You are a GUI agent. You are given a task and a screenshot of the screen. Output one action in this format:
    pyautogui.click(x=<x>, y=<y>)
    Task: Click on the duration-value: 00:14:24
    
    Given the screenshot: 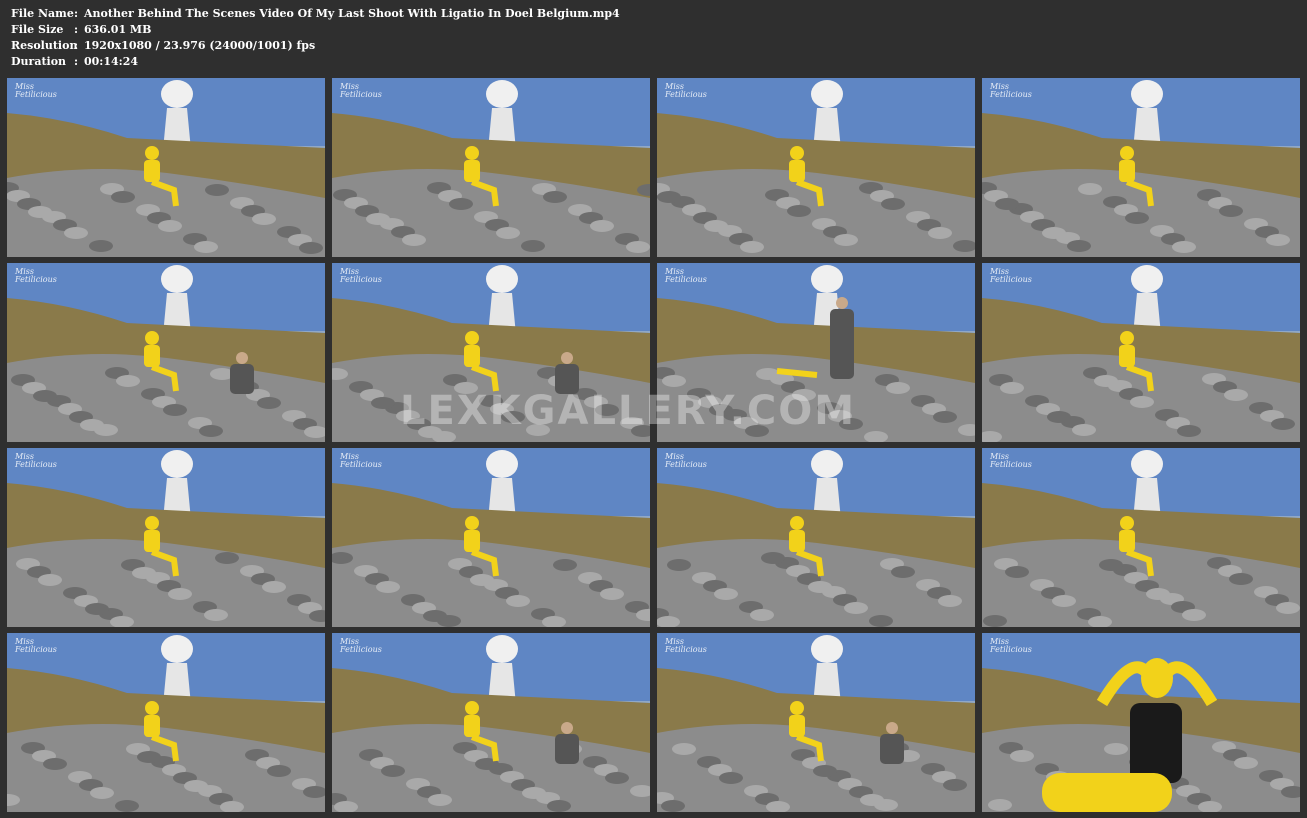 What is the action you would take?
    pyautogui.click(x=111, y=61)
    